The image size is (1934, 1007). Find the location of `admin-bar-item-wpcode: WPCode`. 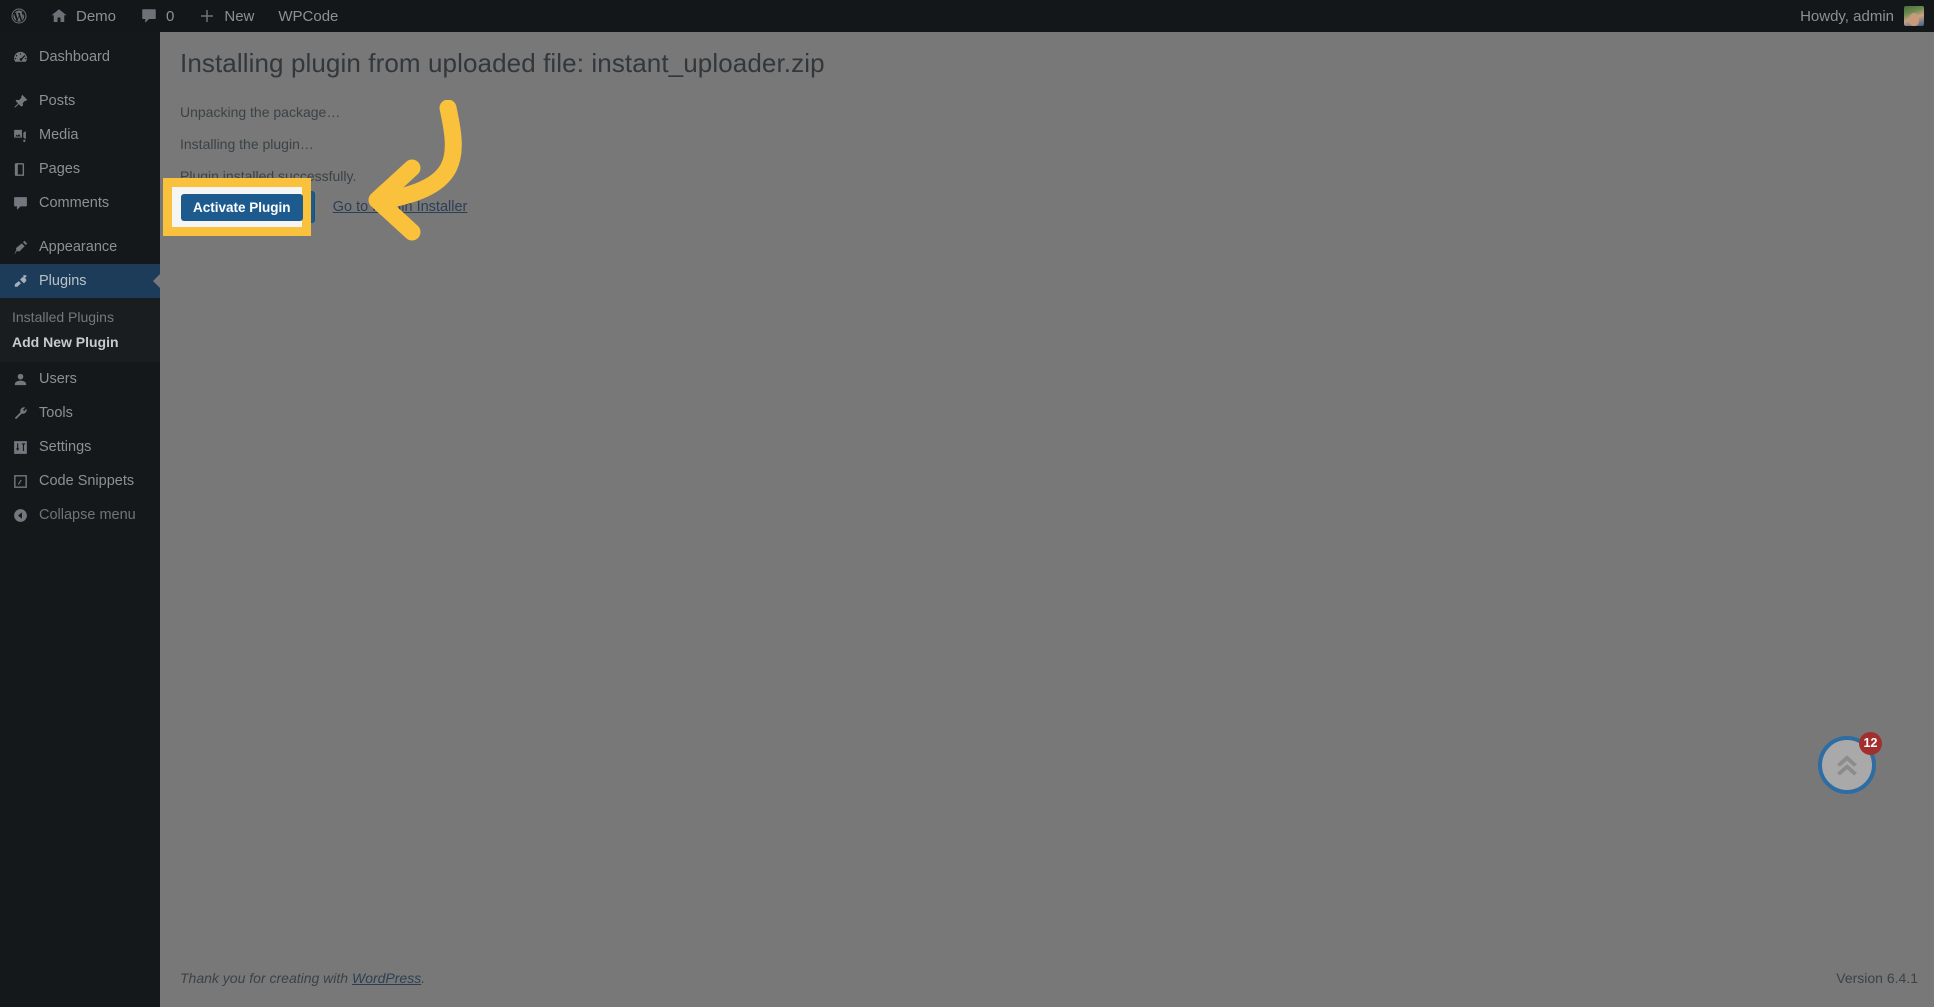

admin-bar-item-wpcode: WPCode is located at coordinates (308, 16).